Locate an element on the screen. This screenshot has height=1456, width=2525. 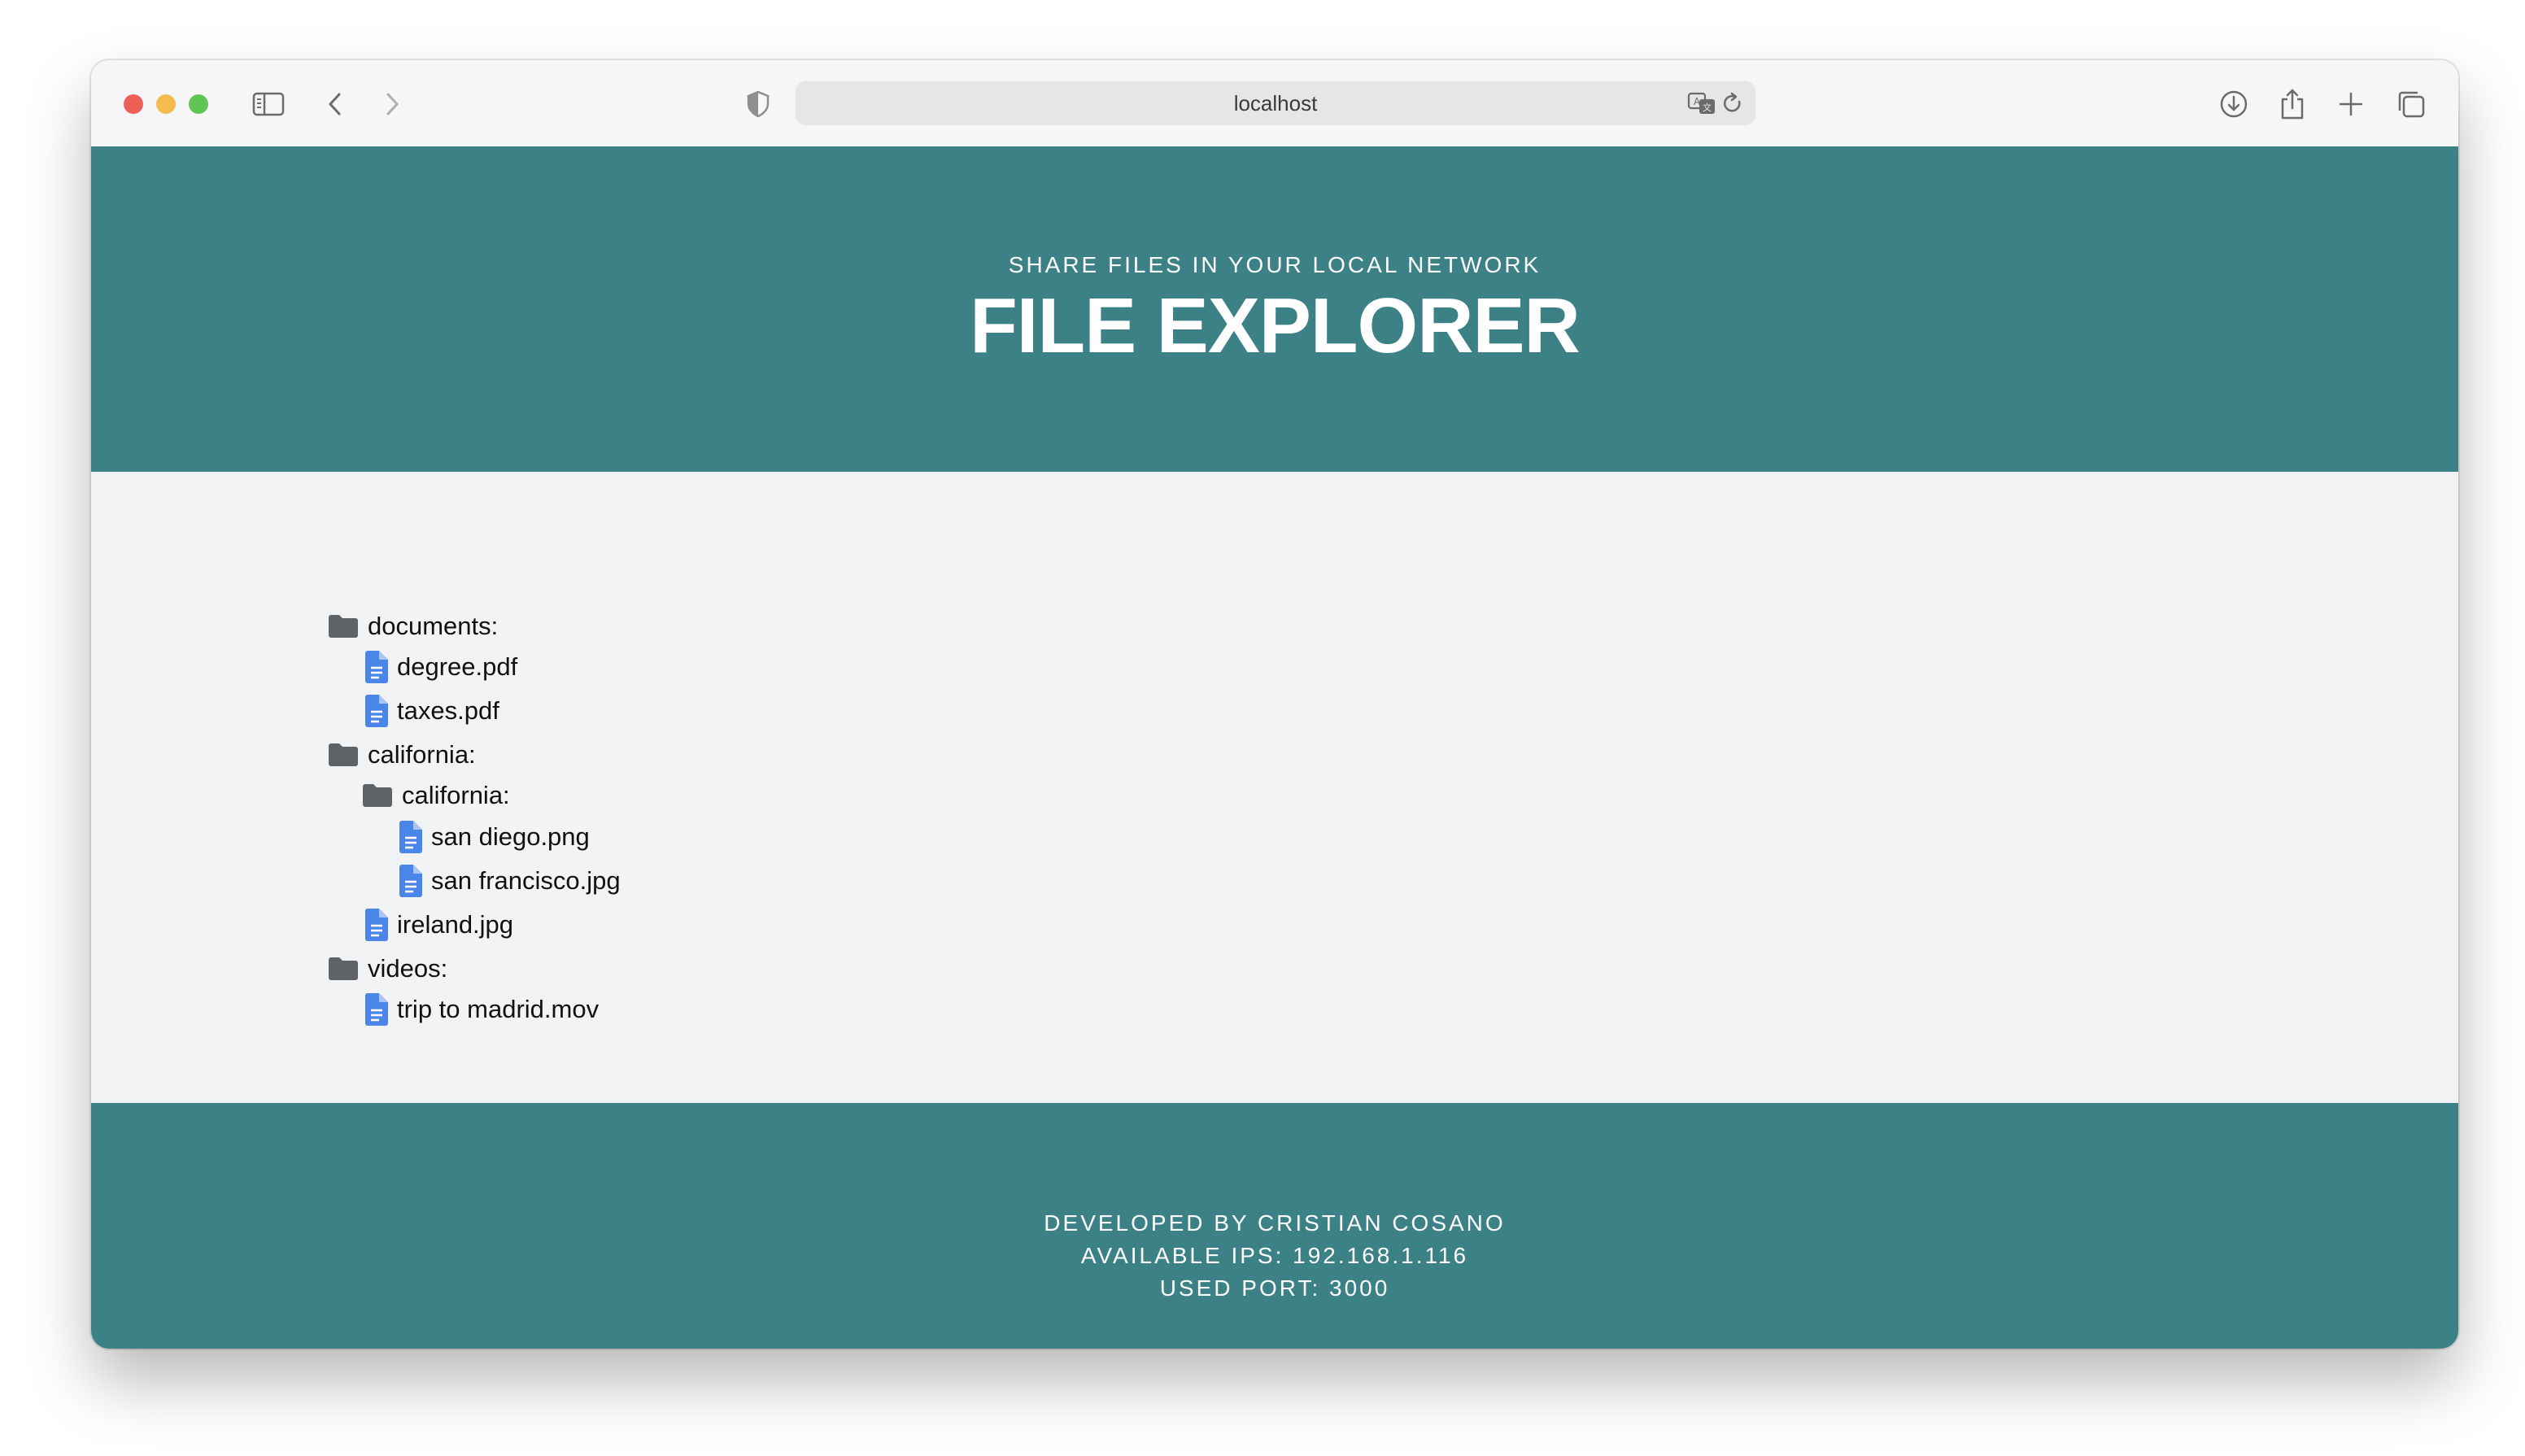
file-item: ireland.jpg is located at coordinates (438, 925).